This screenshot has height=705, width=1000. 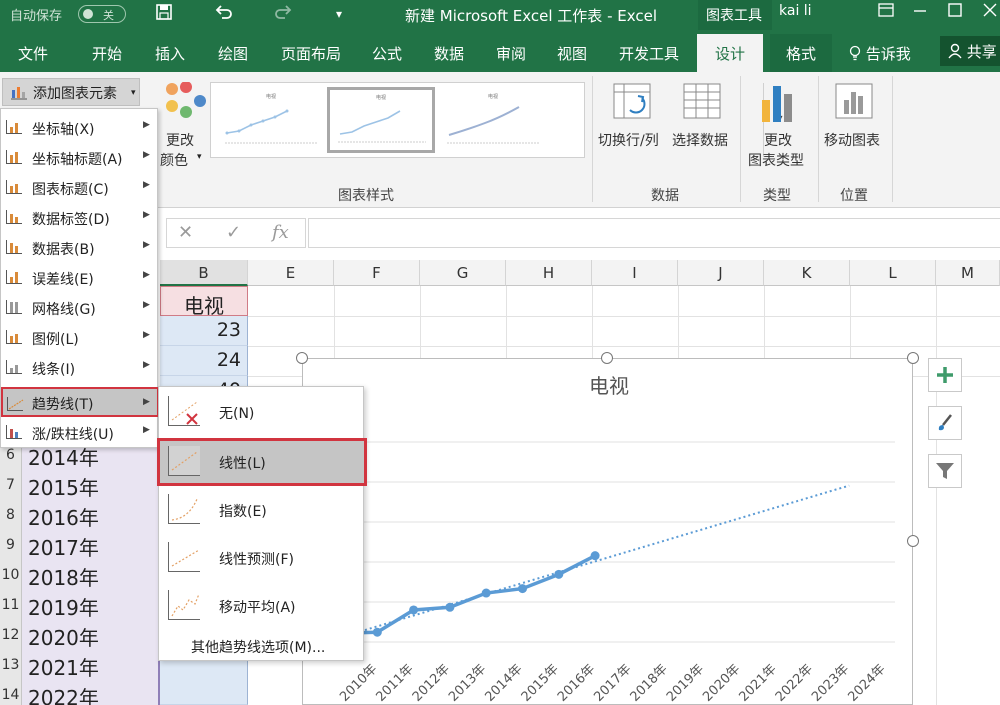 What do you see at coordinates (945, 423) in the screenshot?
I see `chart-styles-button` at bounding box center [945, 423].